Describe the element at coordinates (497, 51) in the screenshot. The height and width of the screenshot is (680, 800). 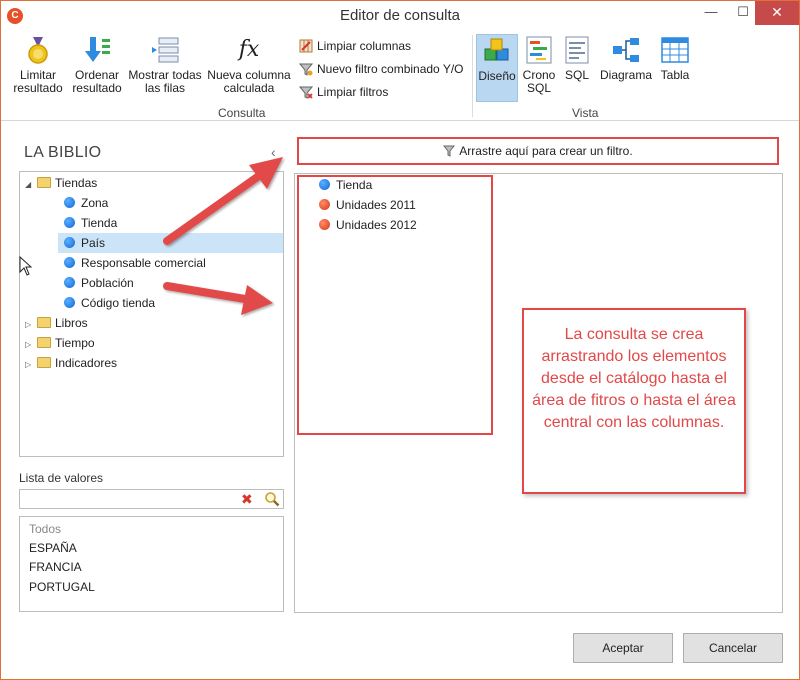
I see `cubes-icon` at that location.